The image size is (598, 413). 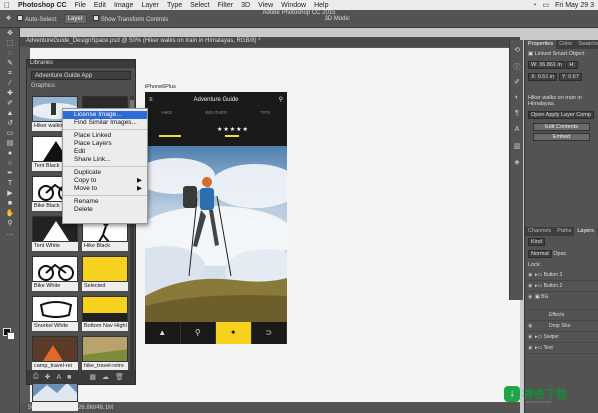 I want to click on y-field: Y: 0.67, so click(x=570, y=77).